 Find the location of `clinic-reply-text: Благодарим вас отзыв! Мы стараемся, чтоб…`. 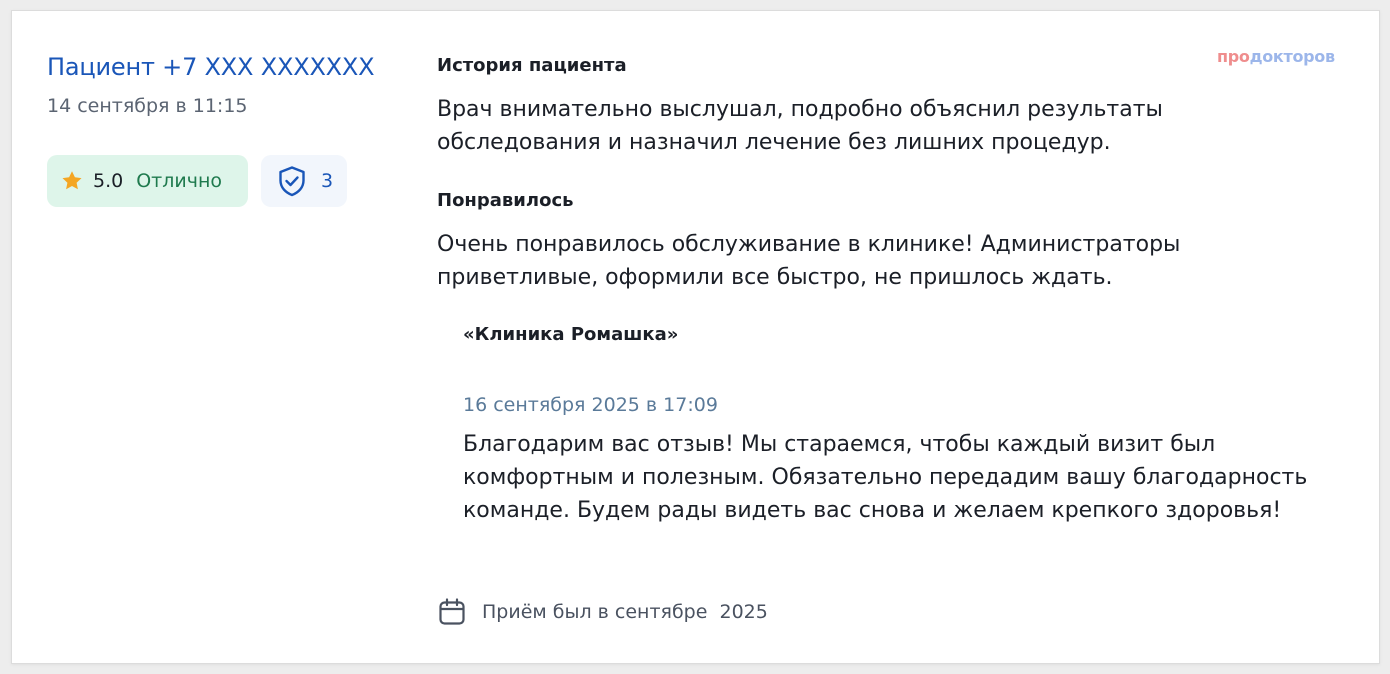

clinic-reply-text: Благодарим вас отзыв! Мы стараемся, чтоб… is located at coordinates (885, 477).